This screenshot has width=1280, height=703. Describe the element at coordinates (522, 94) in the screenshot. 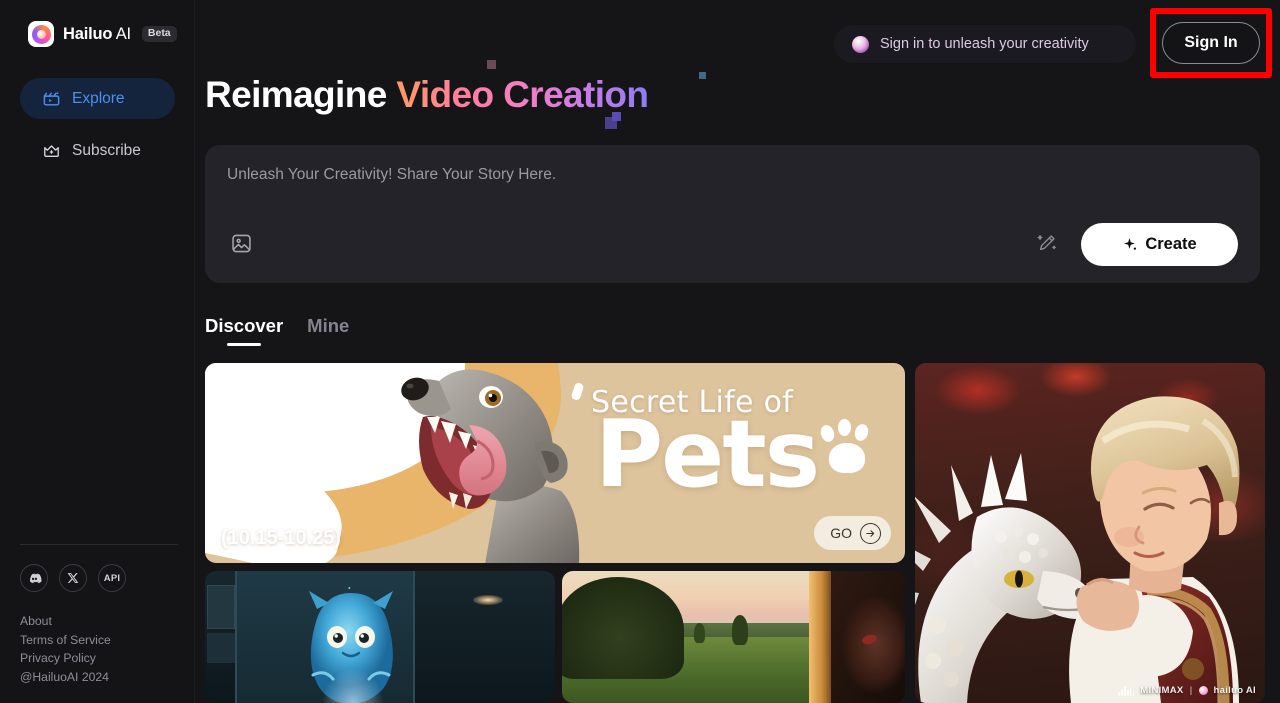

I see `page-title-gradient: Video Creation` at that location.